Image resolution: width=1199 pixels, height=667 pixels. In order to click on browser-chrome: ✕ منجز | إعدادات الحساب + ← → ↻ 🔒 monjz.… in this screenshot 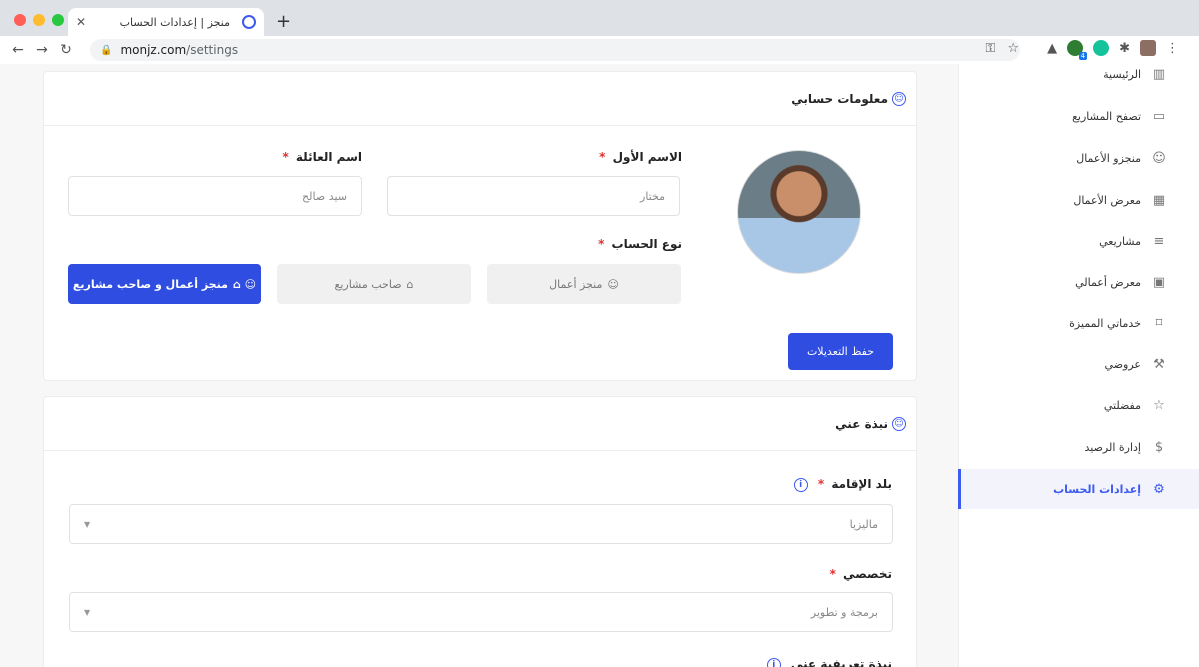, I will do `click(599, 32)`.